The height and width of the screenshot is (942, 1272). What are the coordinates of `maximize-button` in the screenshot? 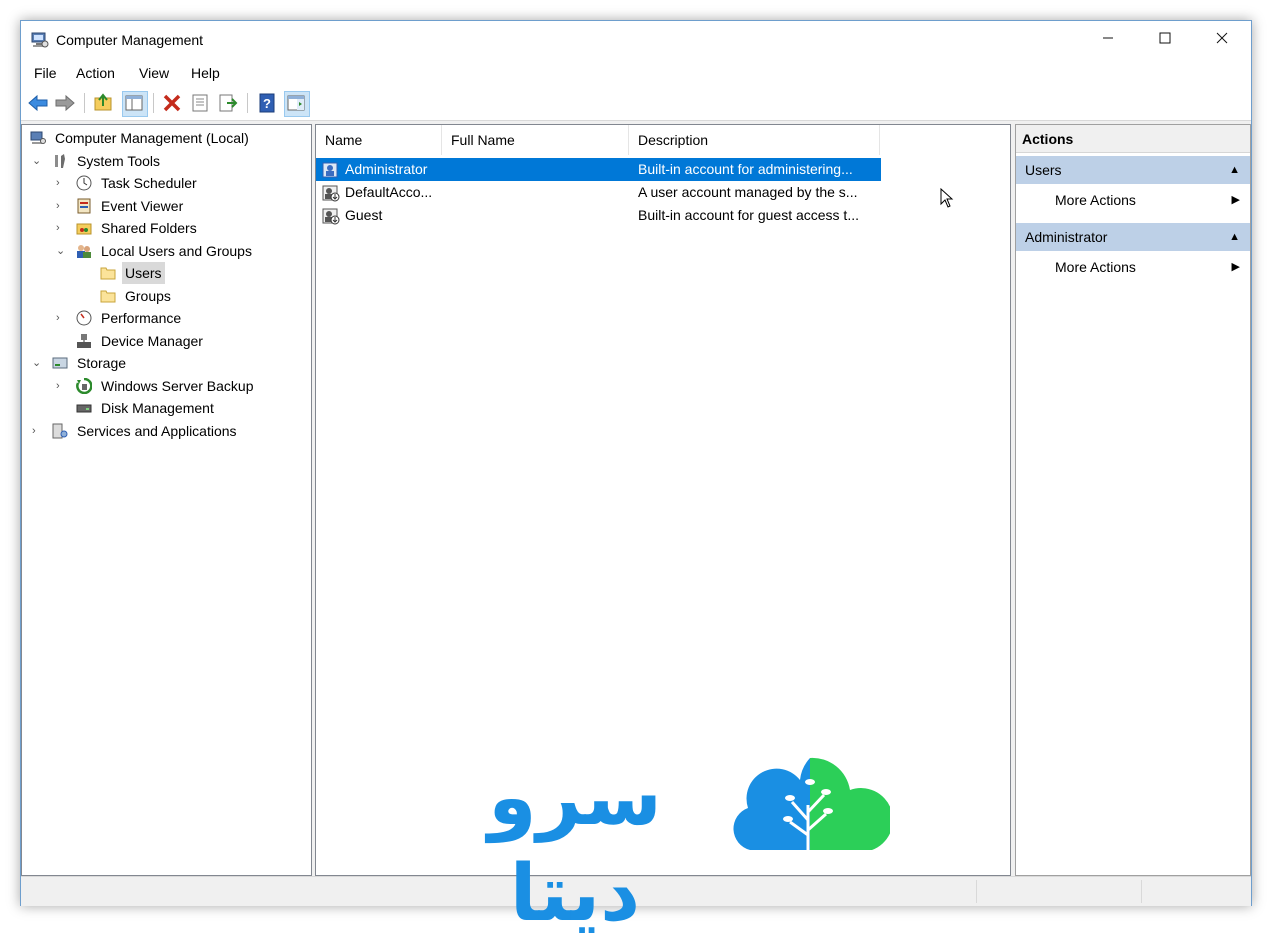 It's located at (1165, 40).